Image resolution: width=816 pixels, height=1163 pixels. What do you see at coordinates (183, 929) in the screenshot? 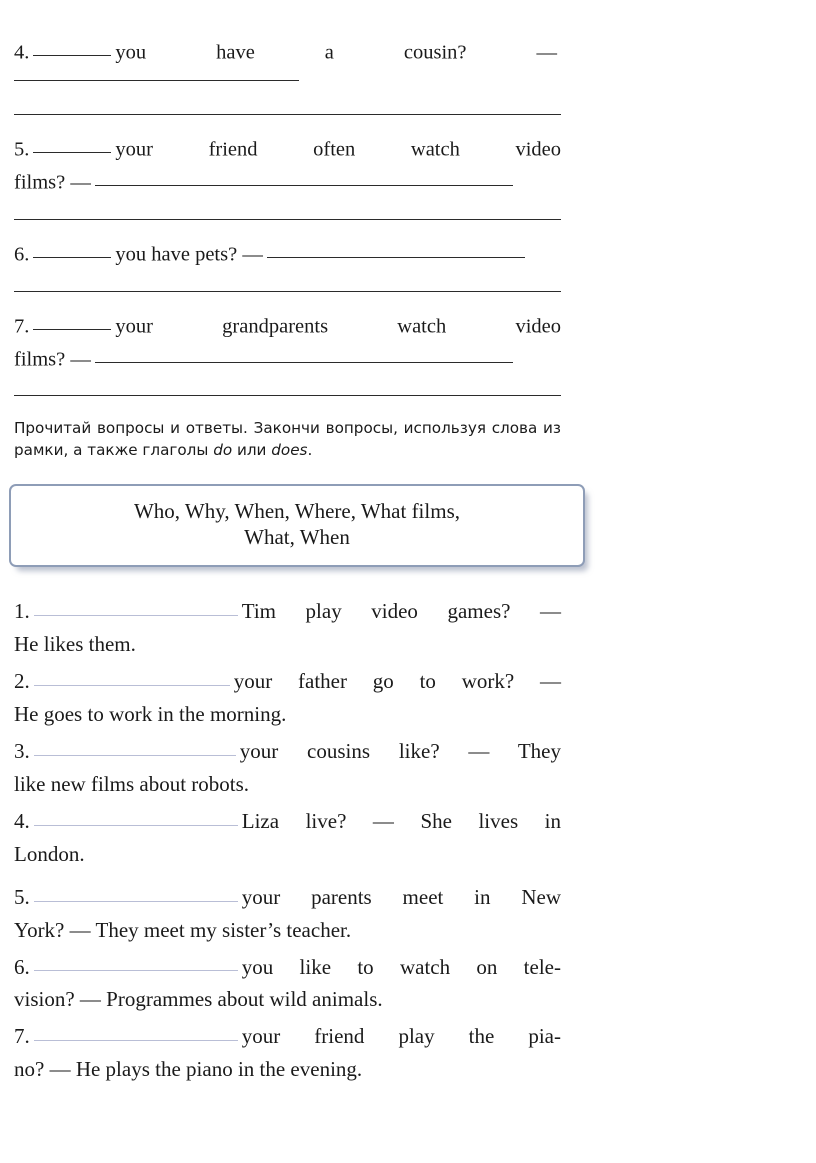
I see `answer-text: York? — They meet my sister’s teacher.` at bounding box center [183, 929].